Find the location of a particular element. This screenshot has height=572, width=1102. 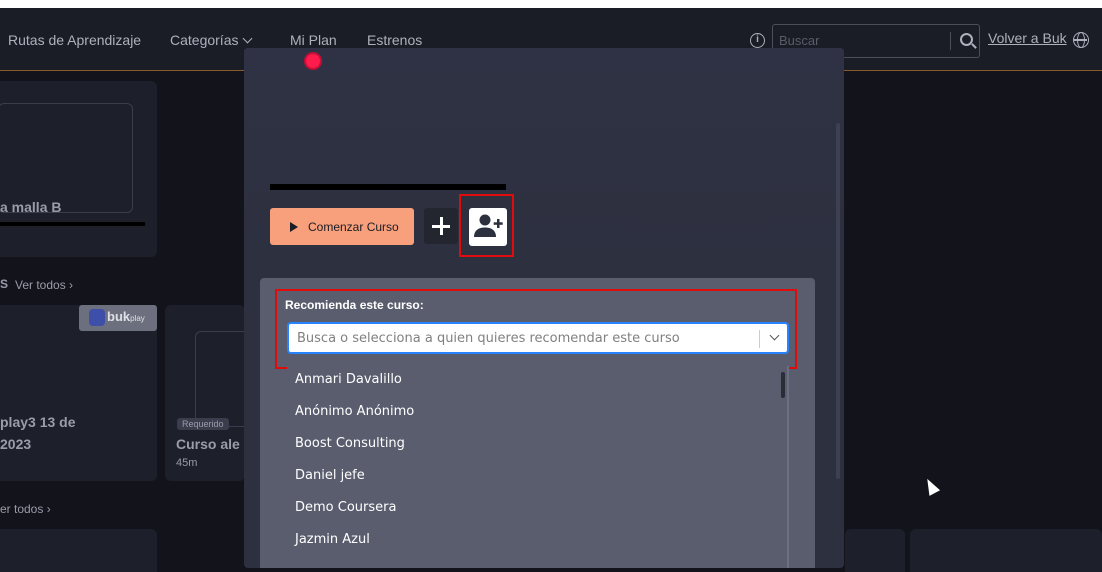

card2-title-line1: play3 13 de is located at coordinates (38, 422).